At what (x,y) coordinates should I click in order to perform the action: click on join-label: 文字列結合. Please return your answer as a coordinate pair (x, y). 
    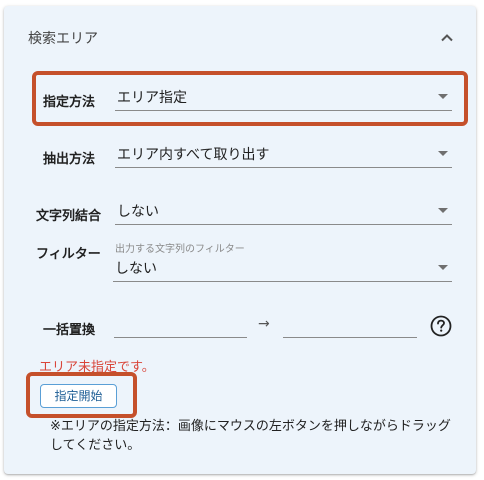
    Looking at the image, I should click on (69, 216).